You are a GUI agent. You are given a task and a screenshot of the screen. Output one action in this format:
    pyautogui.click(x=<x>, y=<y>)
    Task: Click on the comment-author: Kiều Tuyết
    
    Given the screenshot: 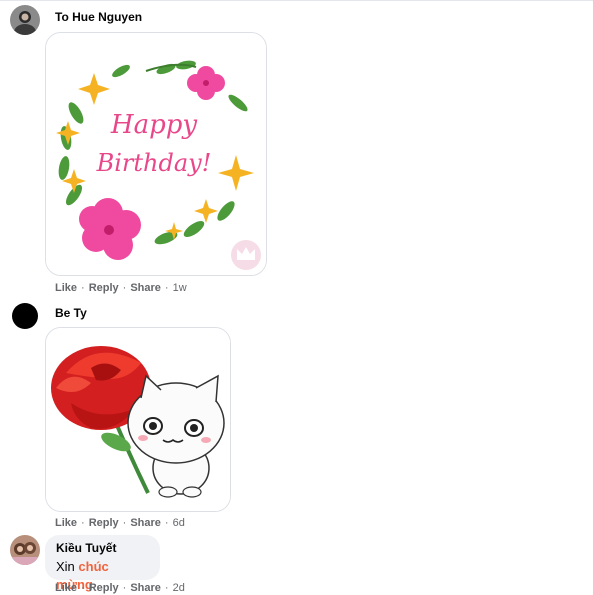 What is the action you would take?
    pyautogui.click(x=102, y=548)
    